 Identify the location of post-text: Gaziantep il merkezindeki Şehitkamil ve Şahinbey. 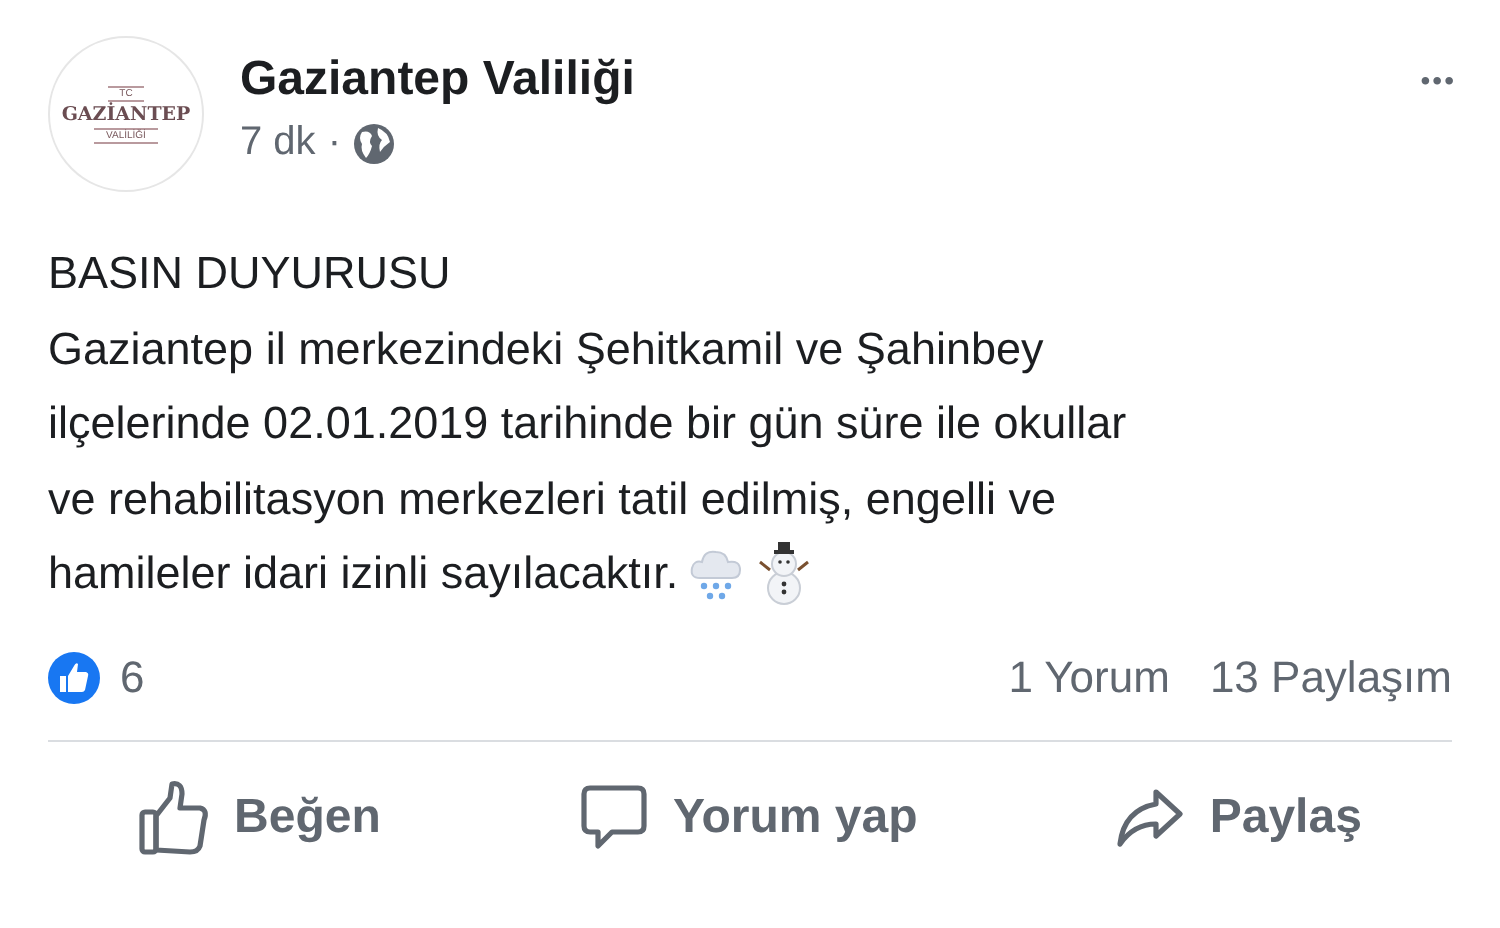
(547, 349).